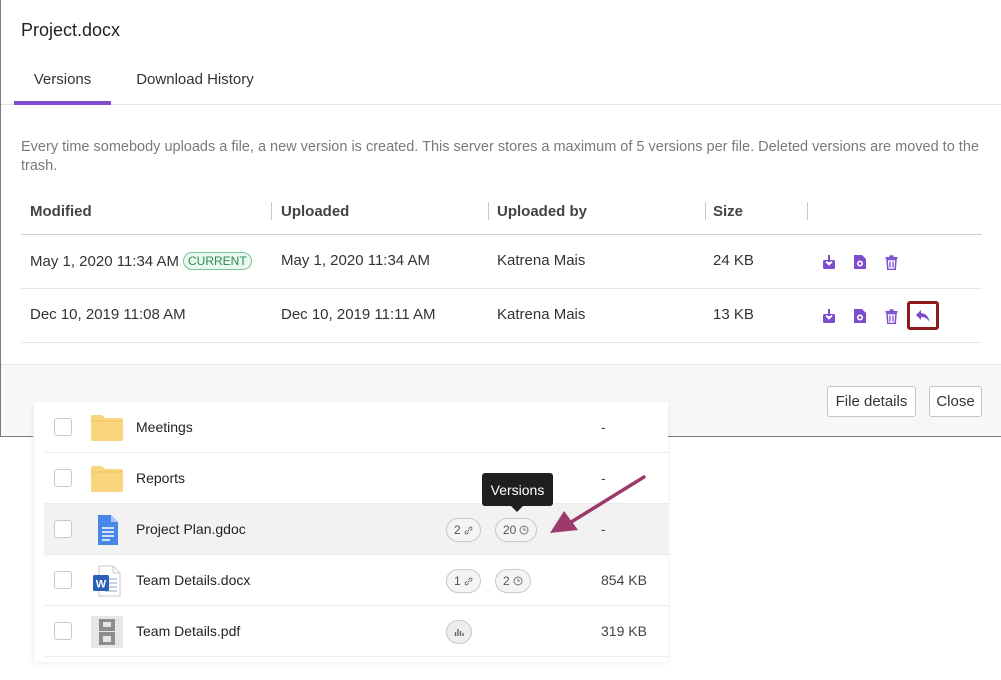 The width and height of the screenshot is (1001, 680). I want to click on file-name: Project Plan.gdoc, so click(191, 529).